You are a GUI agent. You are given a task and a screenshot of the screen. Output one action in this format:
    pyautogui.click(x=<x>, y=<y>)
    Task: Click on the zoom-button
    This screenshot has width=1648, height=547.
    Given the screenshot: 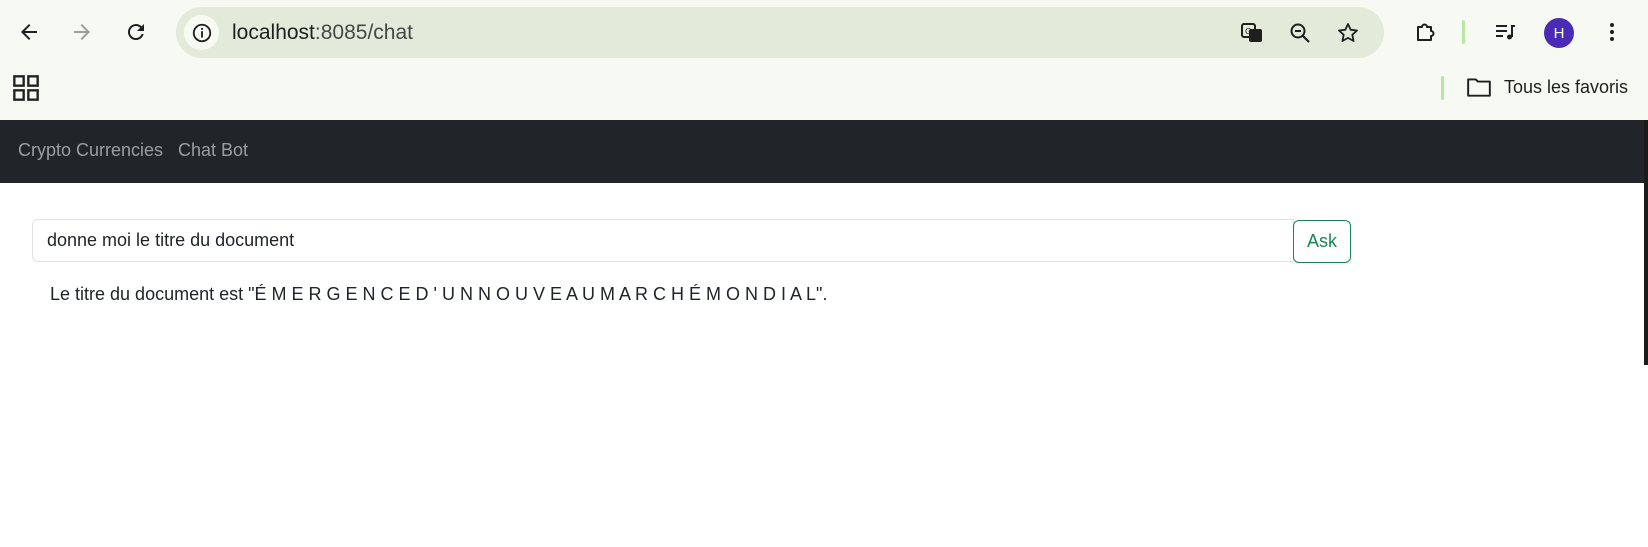 What is the action you would take?
    pyautogui.click(x=1300, y=33)
    